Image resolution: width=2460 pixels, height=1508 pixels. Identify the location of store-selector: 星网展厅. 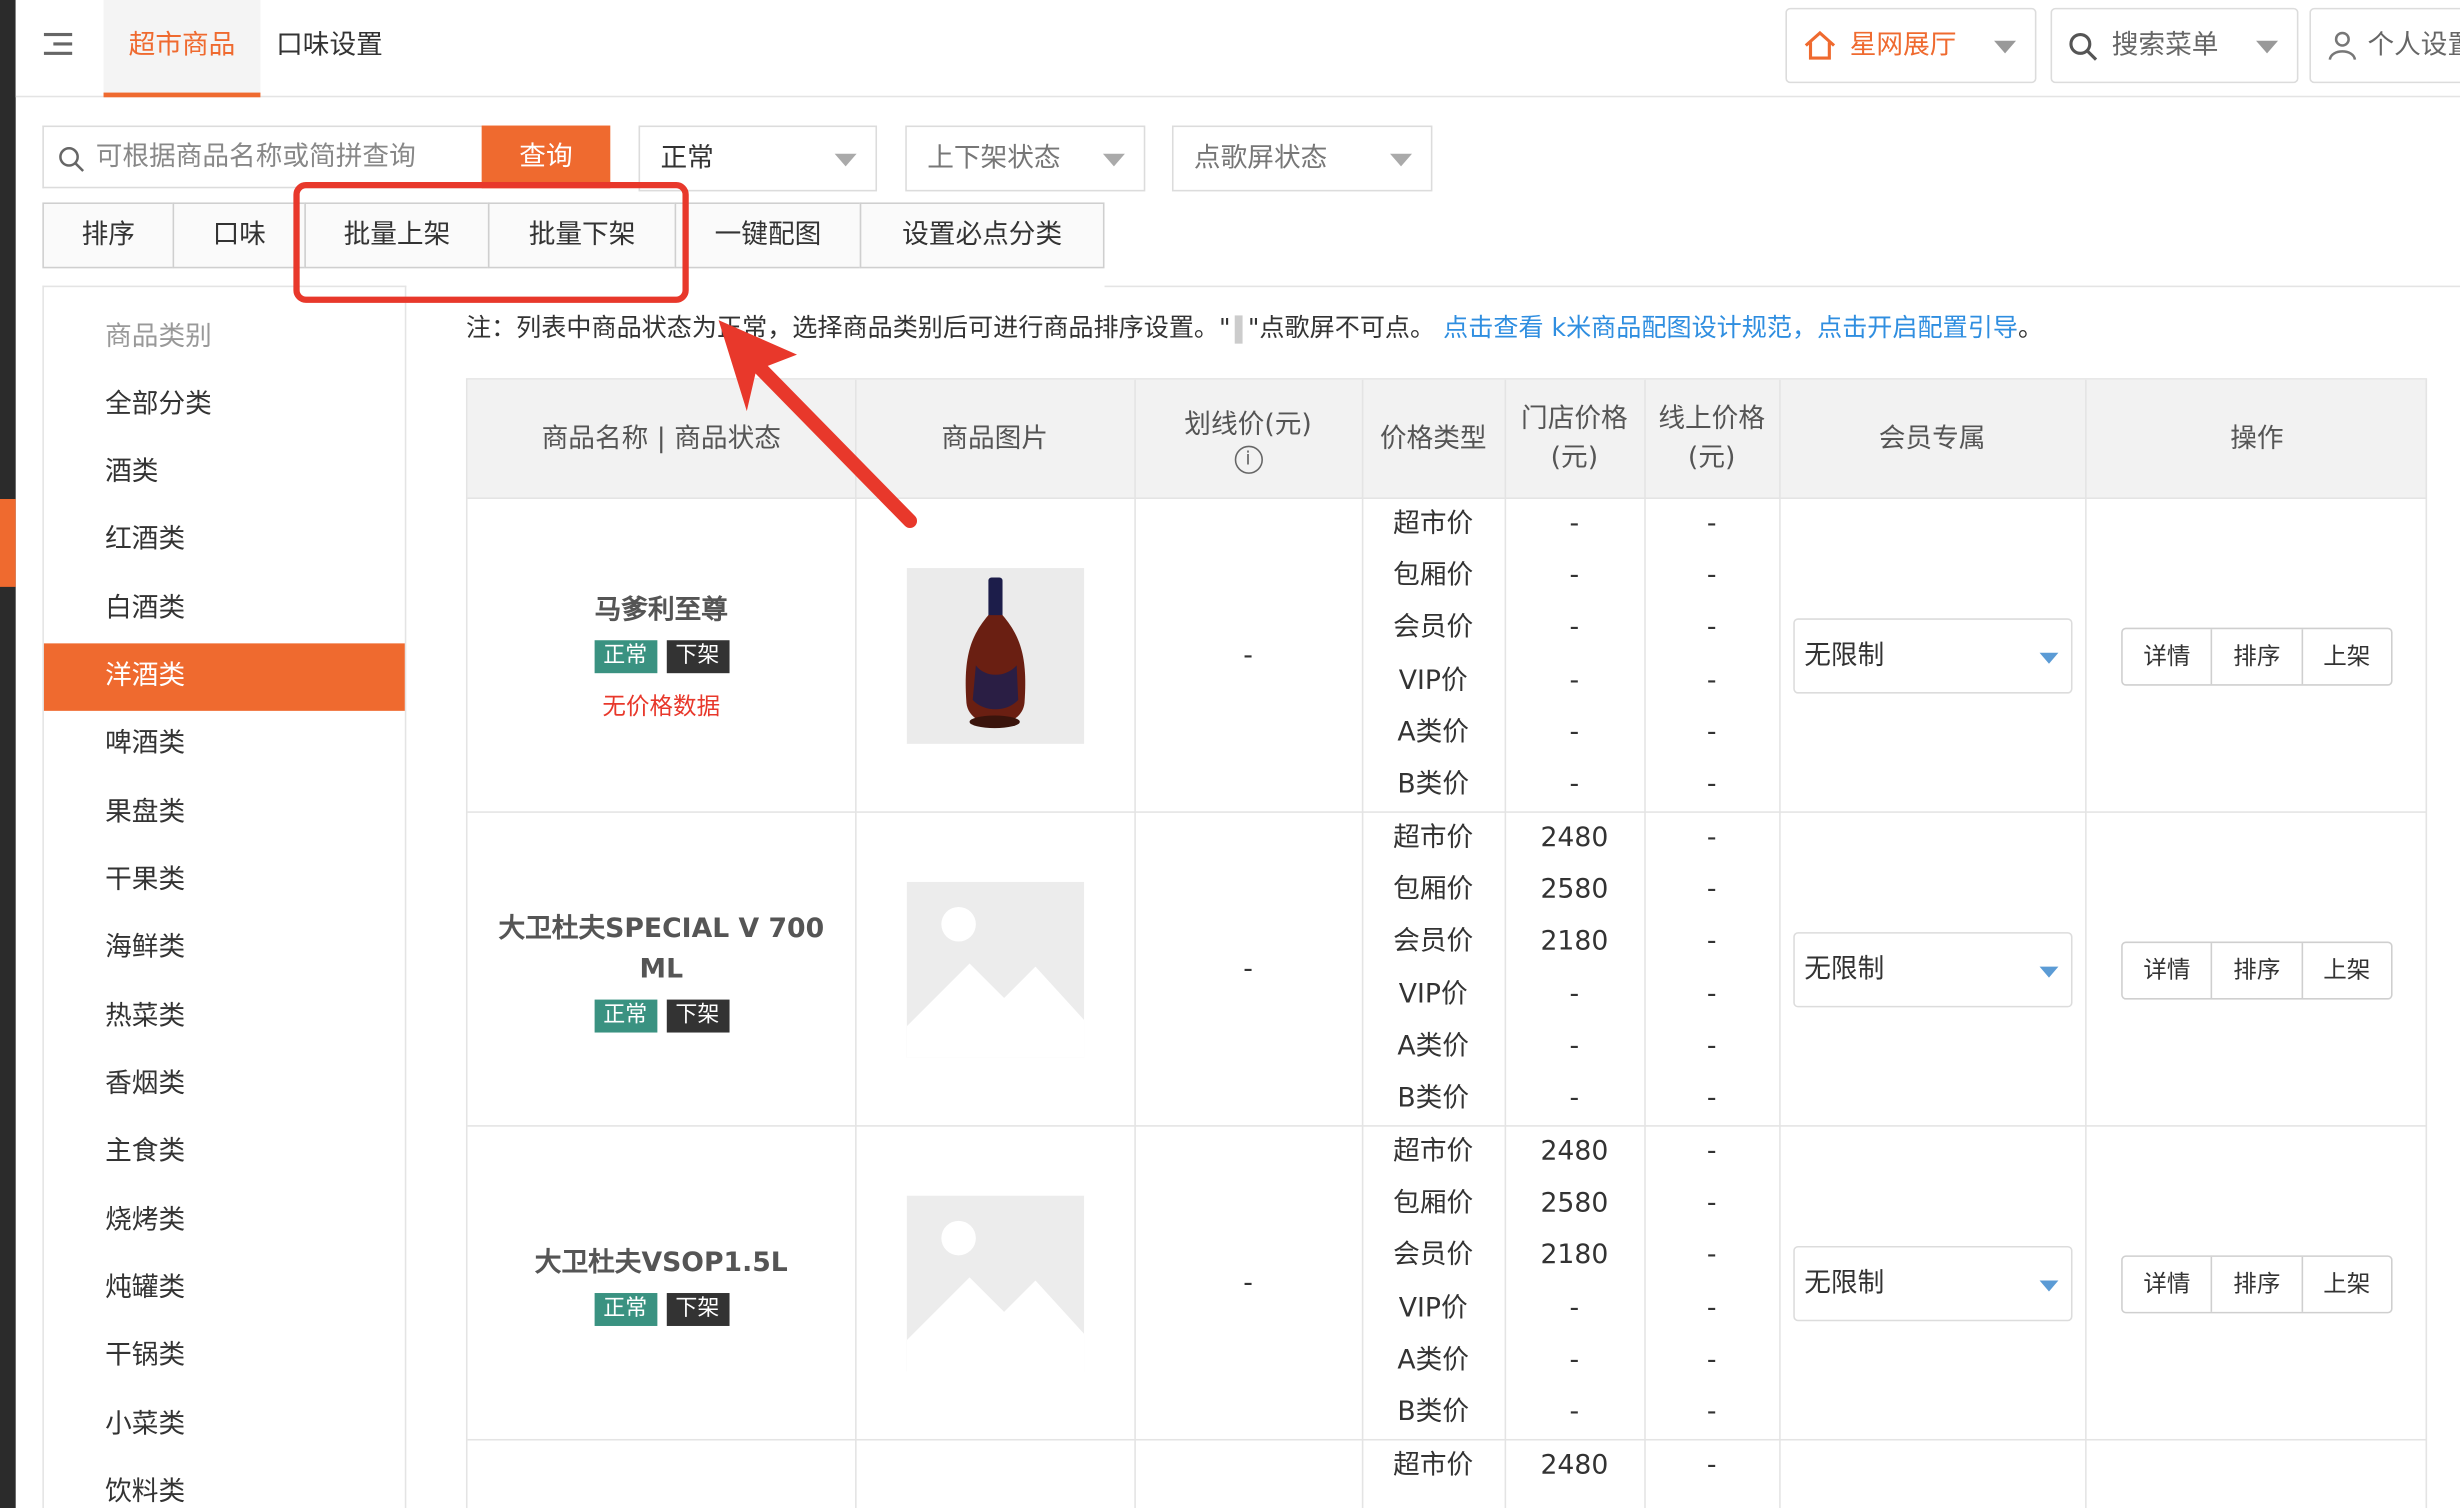
(1911, 45).